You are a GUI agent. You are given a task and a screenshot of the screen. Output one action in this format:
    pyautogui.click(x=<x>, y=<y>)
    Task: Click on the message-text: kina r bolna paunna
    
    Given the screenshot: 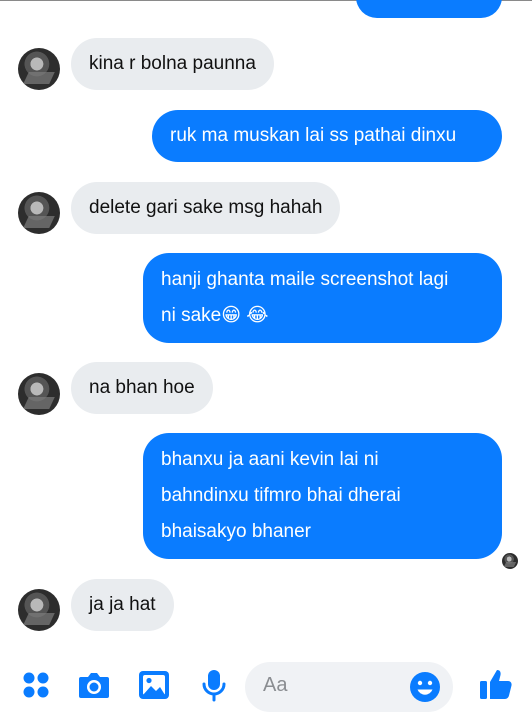 What is the action you would take?
    pyautogui.click(x=172, y=63)
    